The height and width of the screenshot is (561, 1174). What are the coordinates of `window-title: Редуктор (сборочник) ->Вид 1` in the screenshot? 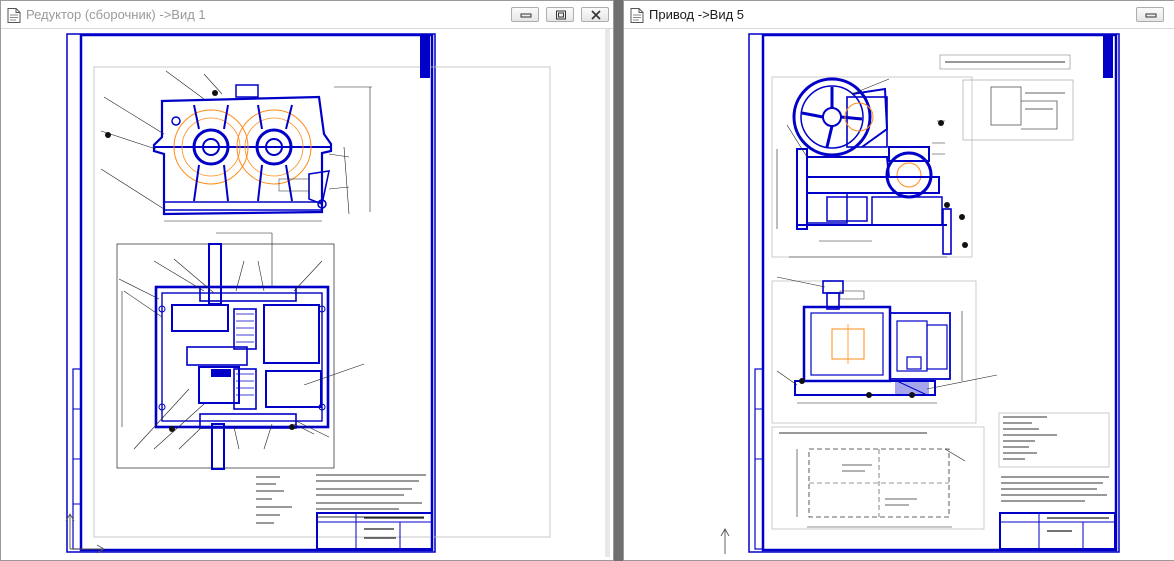 It's located at (116, 14).